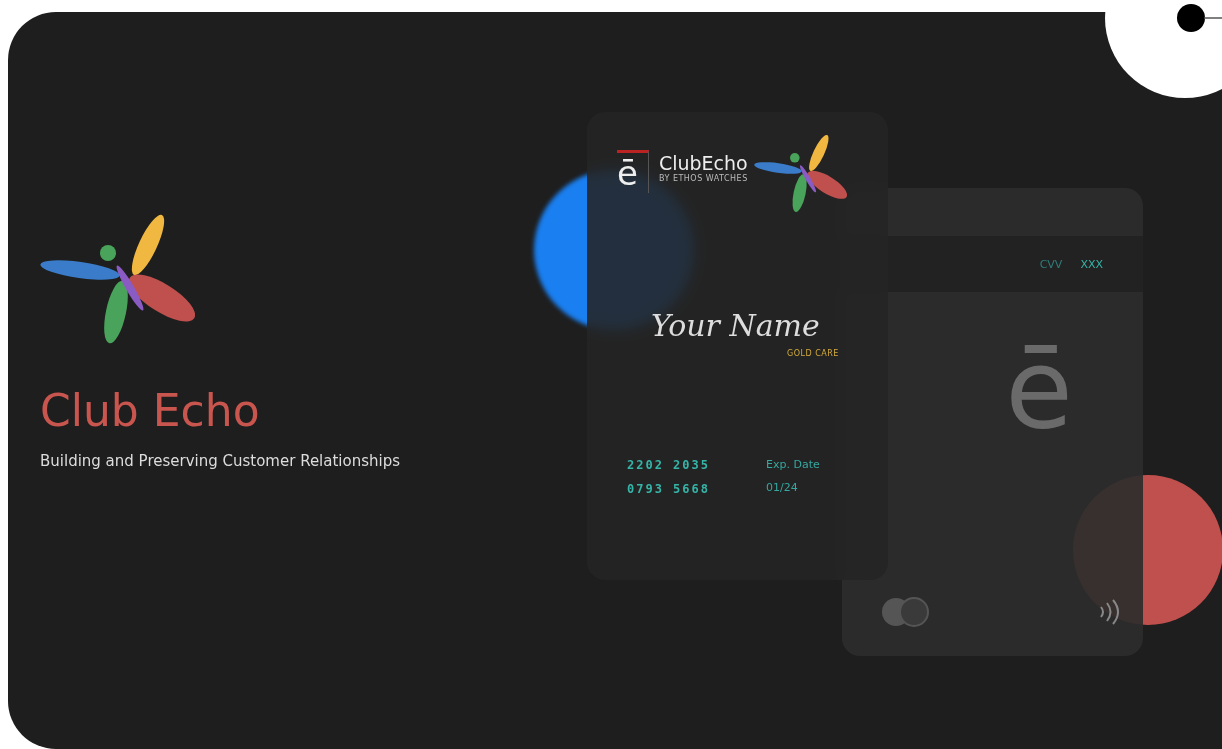  Describe the element at coordinates (1109, 612) in the screenshot. I see `contactless-icon` at that location.